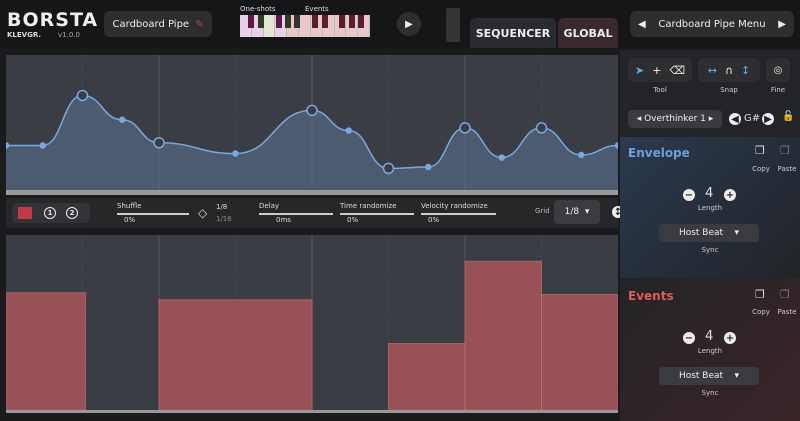  What do you see at coordinates (729, 90) in the screenshot?
I see `snap-label: Snap` at bounding box center [729, 90].